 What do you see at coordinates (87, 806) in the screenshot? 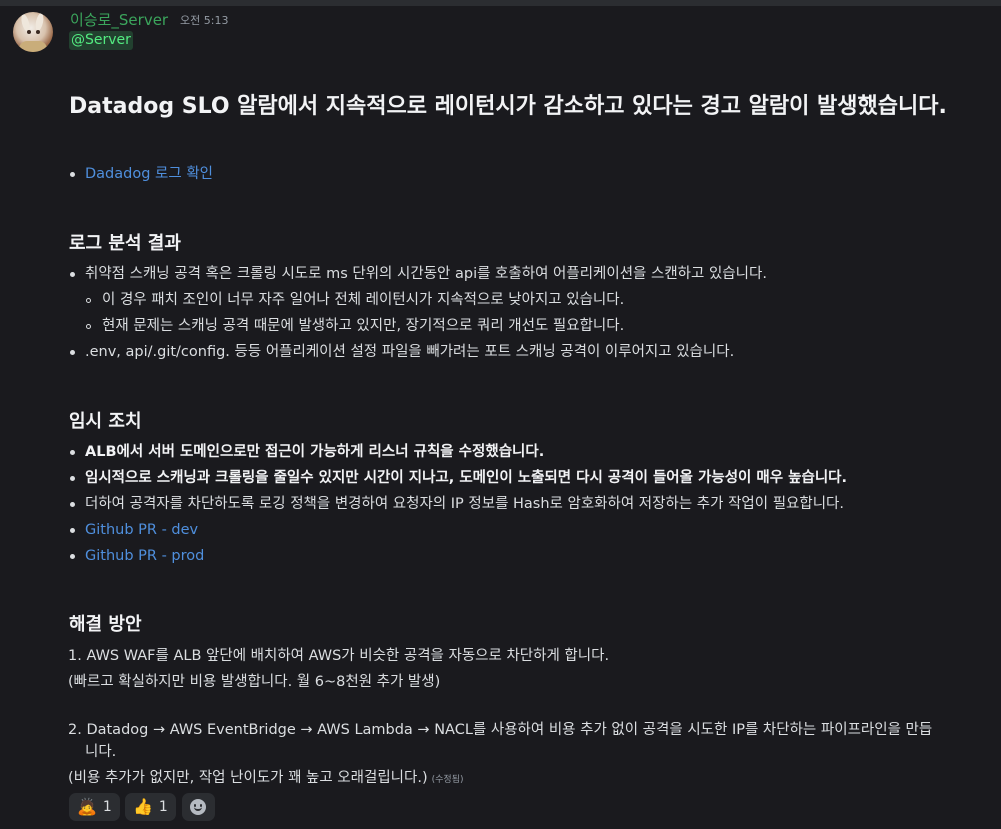
I see `person-bowing-icon: 🙇` at bounding box center [87, 806].